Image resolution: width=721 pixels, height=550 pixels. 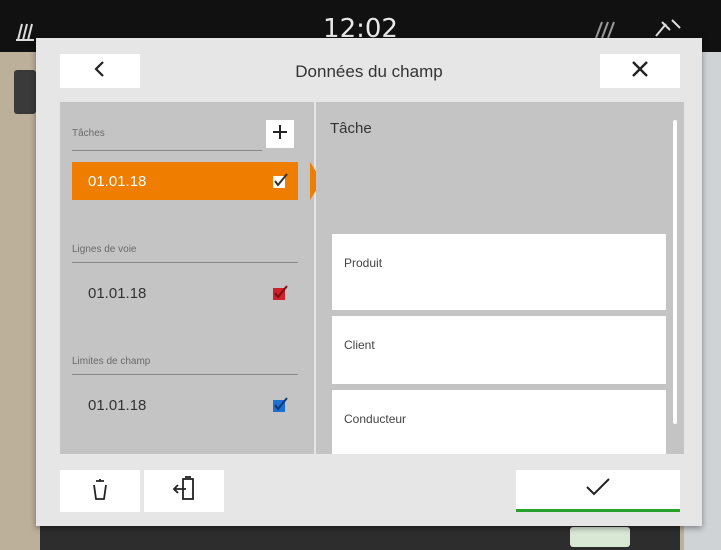 I want to click on driver-field: Conducteur, so click(x=499, y=422).